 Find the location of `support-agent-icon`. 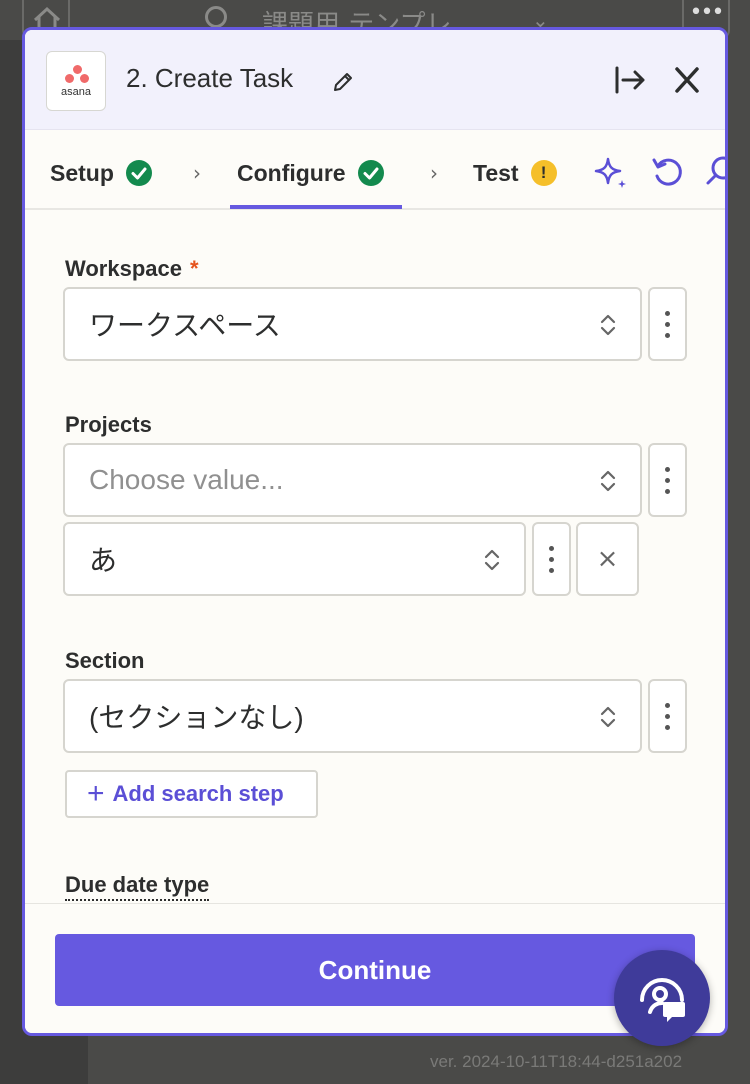

support-agent-icon is located at coordinates (662, 1000).